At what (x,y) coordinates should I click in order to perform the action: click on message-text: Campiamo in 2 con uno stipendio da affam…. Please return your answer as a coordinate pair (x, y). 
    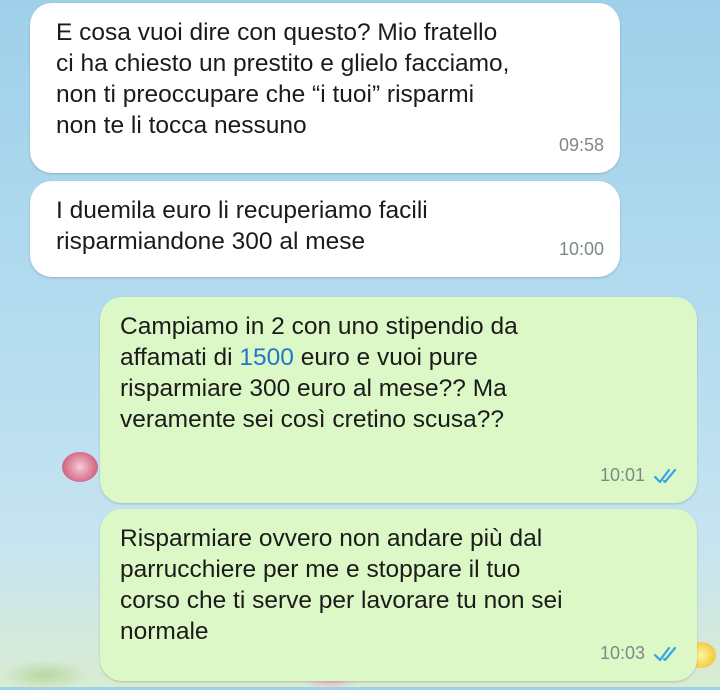
    Looking at the image, I should click on (398, 373).